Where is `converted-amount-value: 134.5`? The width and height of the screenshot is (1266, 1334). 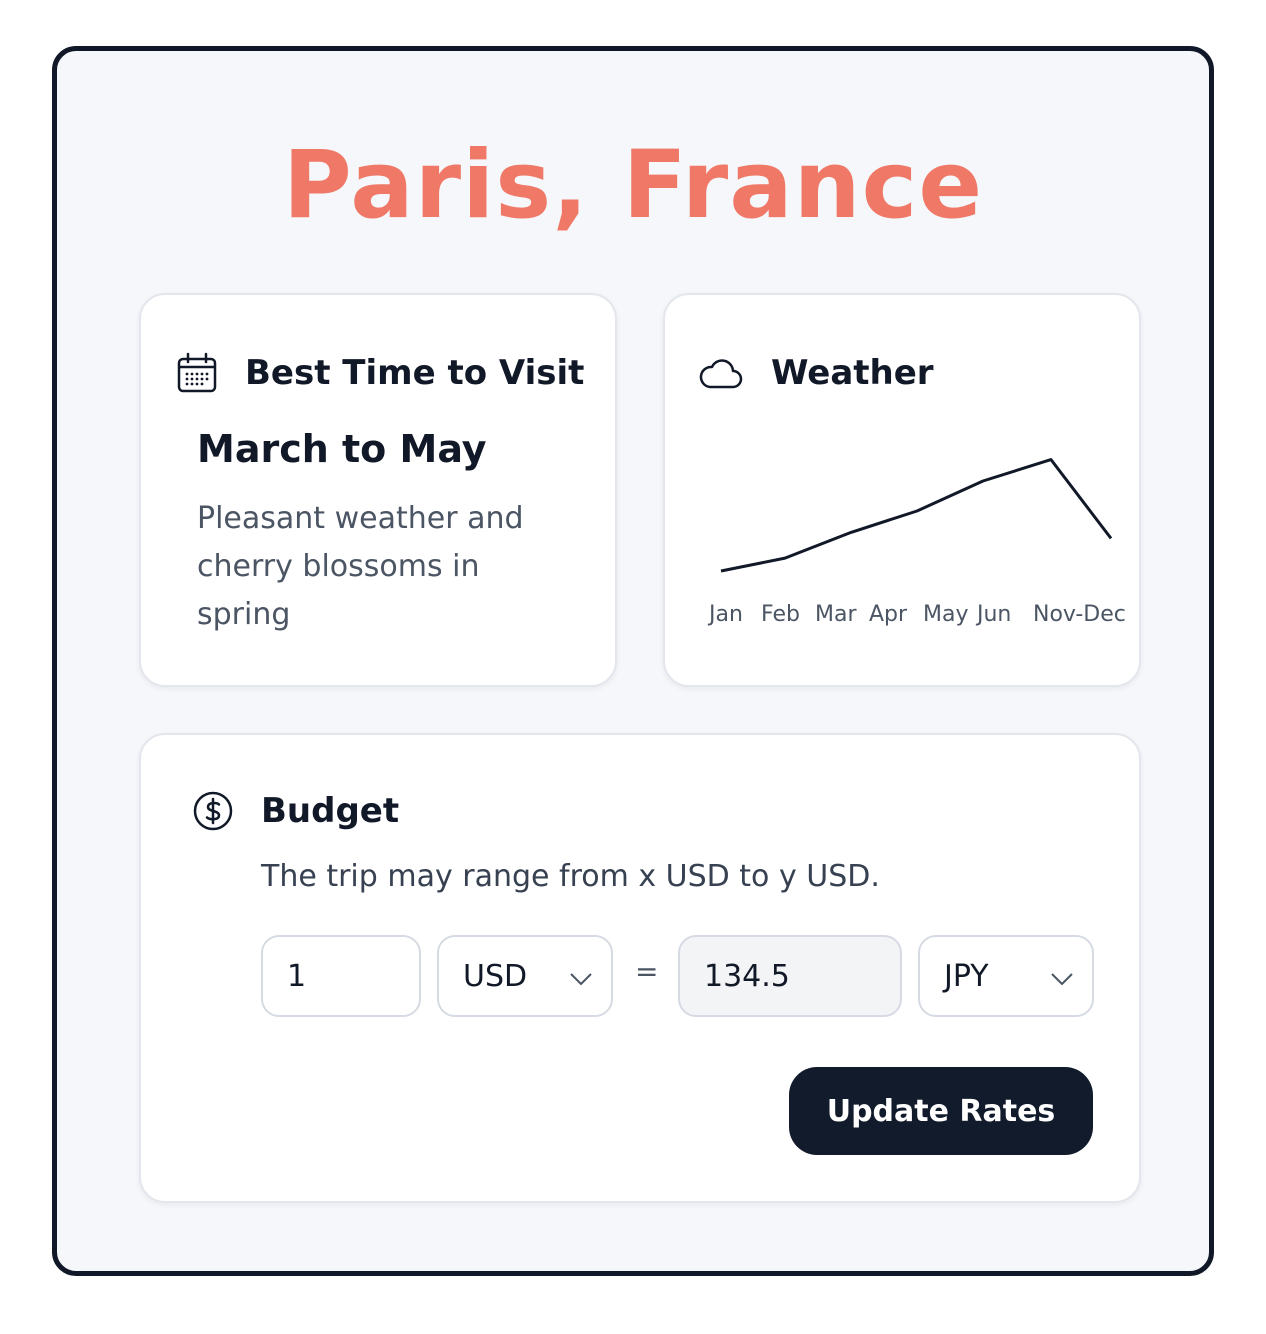
converted-amount-value: 134.5 is located at coordinates (747, 976).